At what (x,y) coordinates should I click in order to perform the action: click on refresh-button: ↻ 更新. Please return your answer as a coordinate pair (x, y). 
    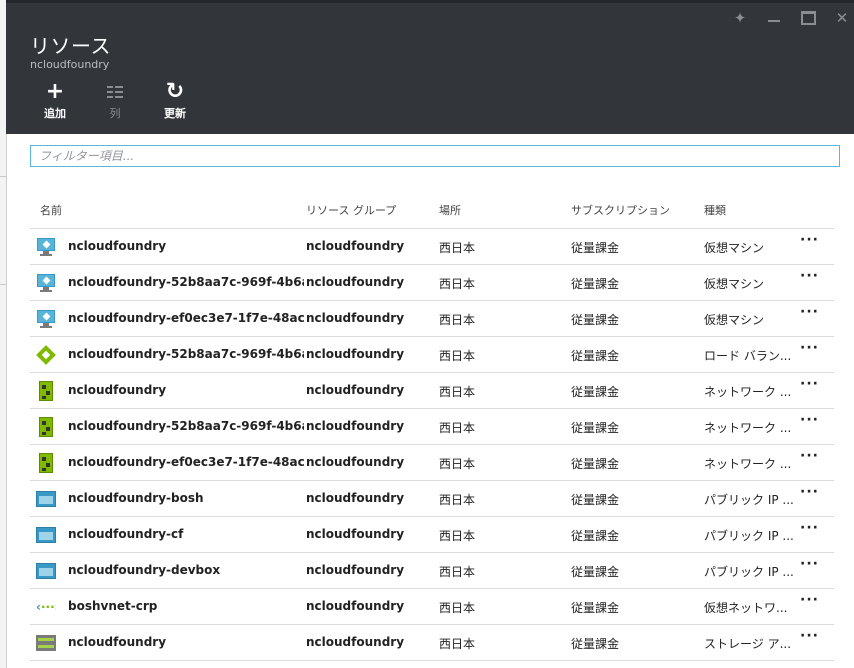
    Looking at the image, I should click on (175, 100).